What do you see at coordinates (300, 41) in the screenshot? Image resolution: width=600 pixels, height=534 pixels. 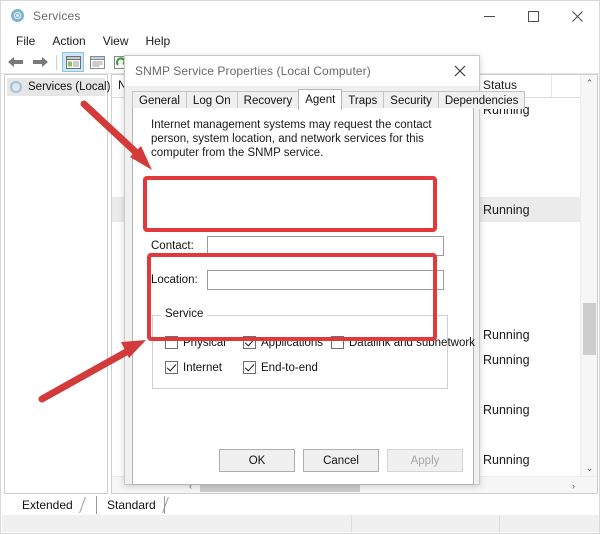 I see `menu-bar: File Action View Help` at bounding box center [300, 41].